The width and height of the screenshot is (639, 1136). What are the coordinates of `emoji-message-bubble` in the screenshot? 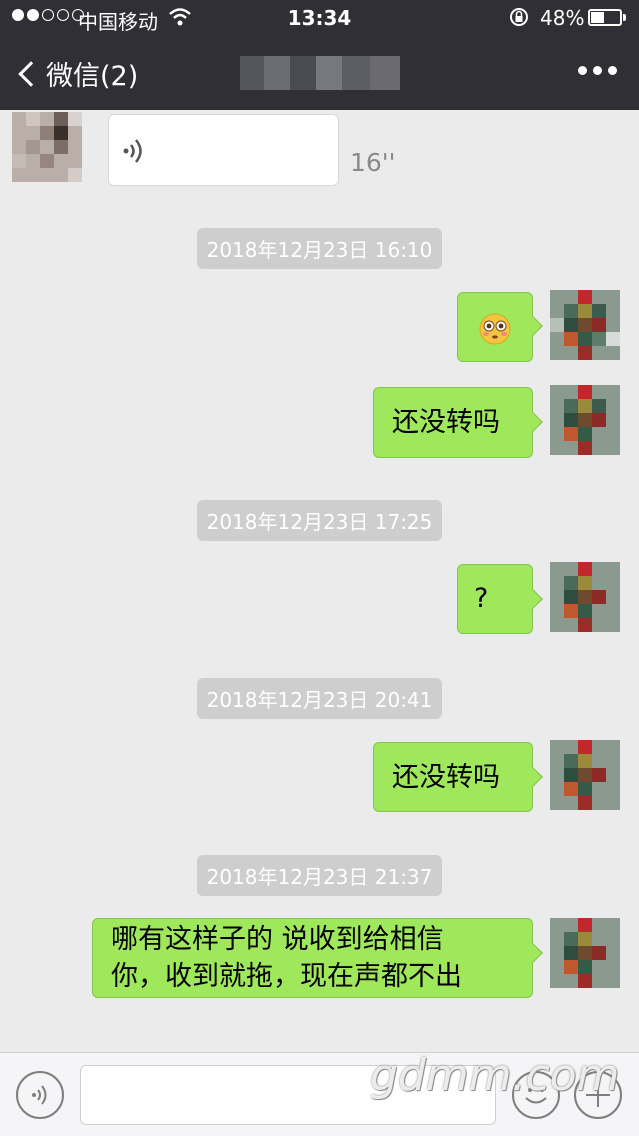 It's located at (495, 327).